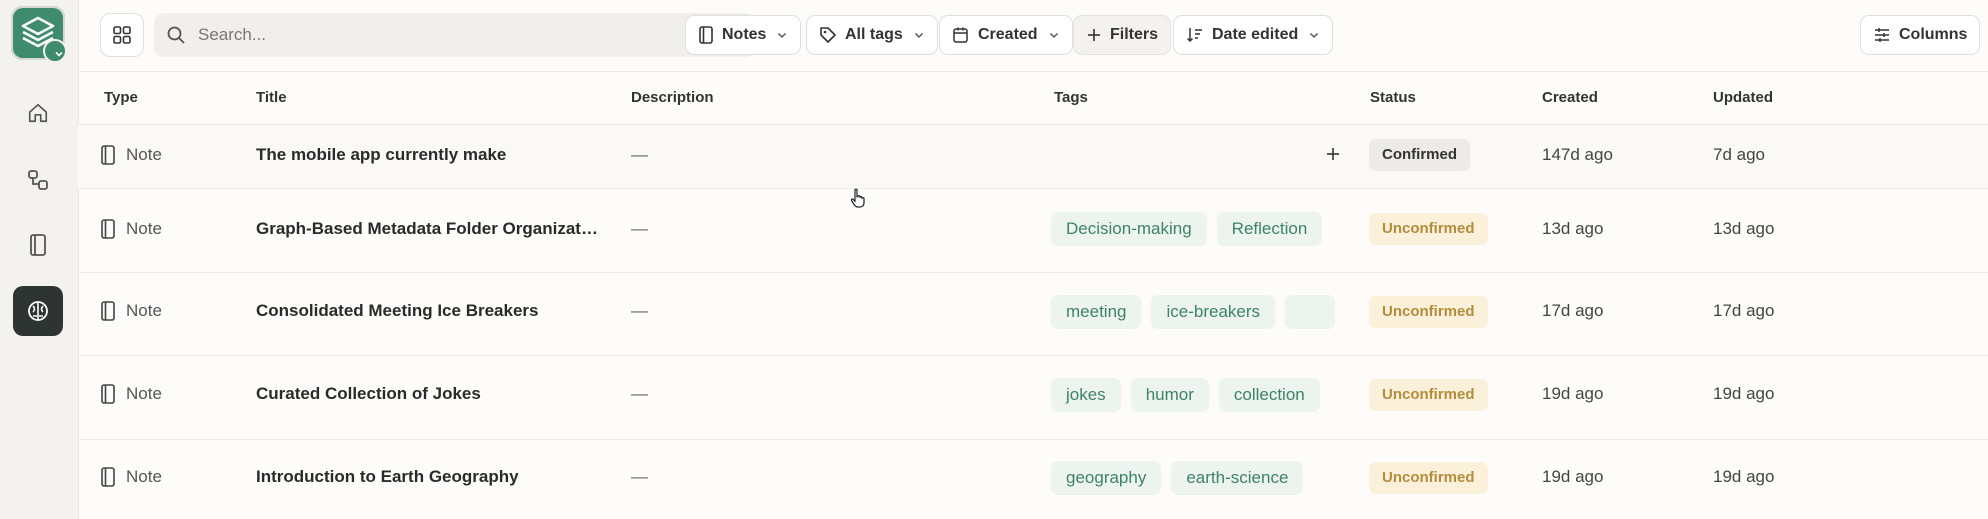  What do you see at coordinates (1739, 154) in the screenshot?
I see `updated-cell: 7d ago` at bounding box center [1739, 154].